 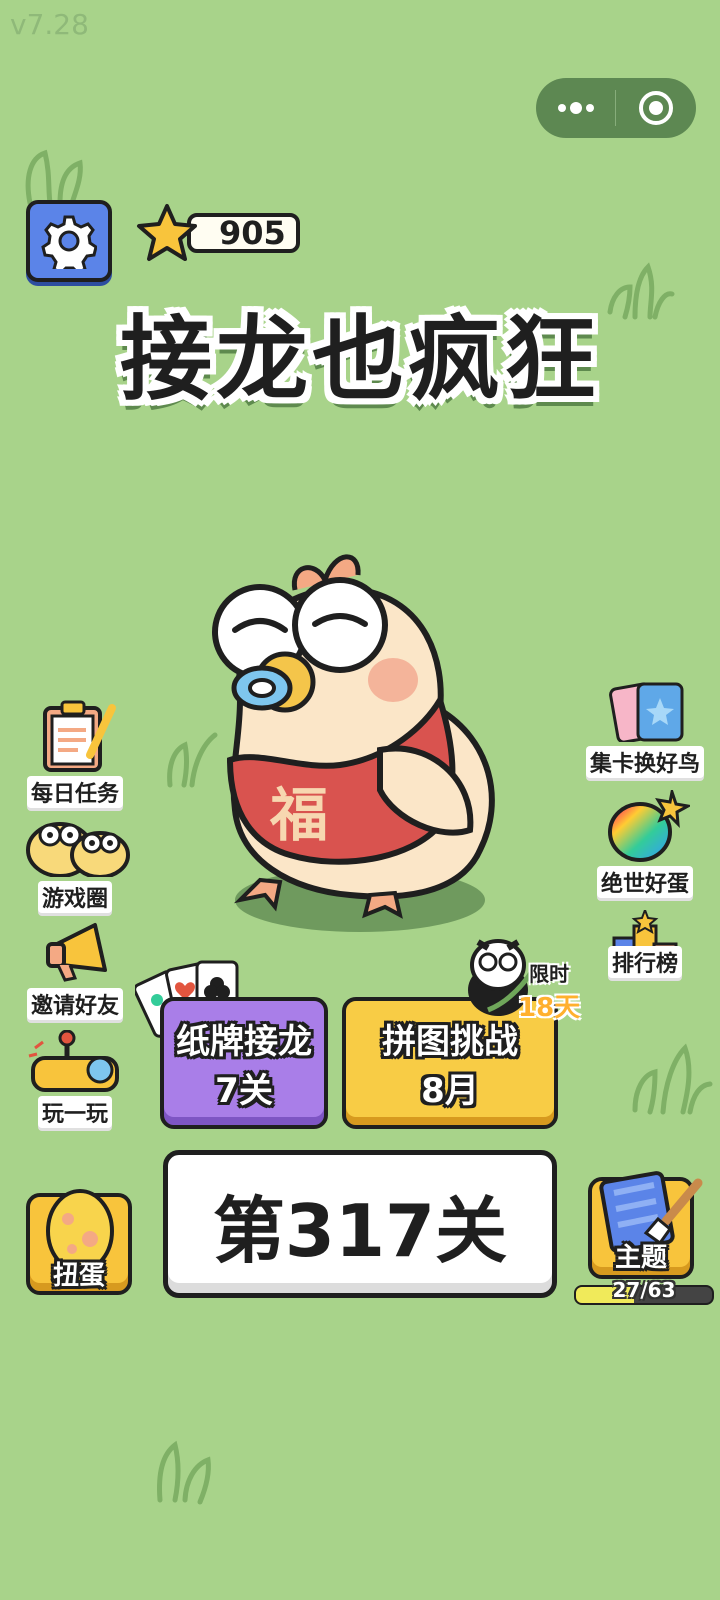 I want to click on joystick-icon, so click(x=73, y=1060).